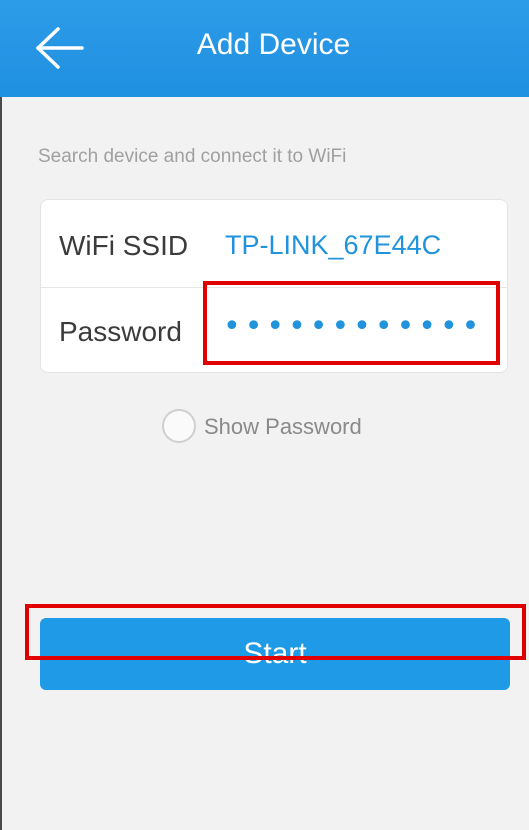 The image size is (529, 830). What do you see at coordinates (1, 463) in the screenshot?
I see `screen-edge` at bounding box center [1, 463].